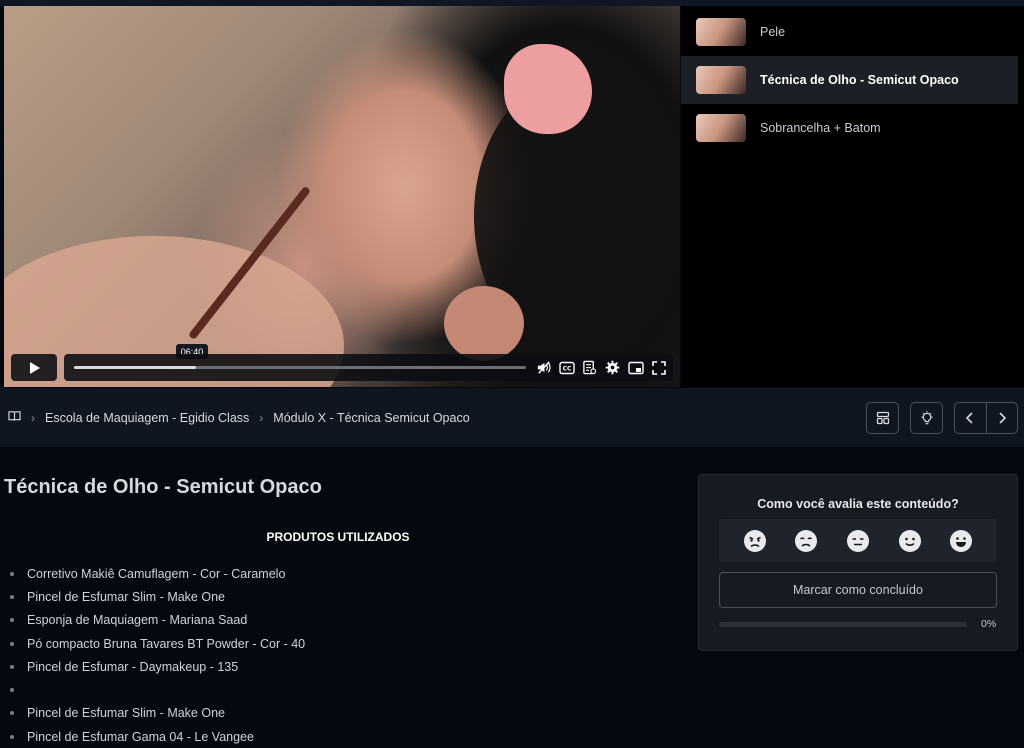  Describe the element at coordinates (859, 80) in the screenshot. I see `playlist-item-label: Técnica de Olho - Semicut Opaco` at that location.